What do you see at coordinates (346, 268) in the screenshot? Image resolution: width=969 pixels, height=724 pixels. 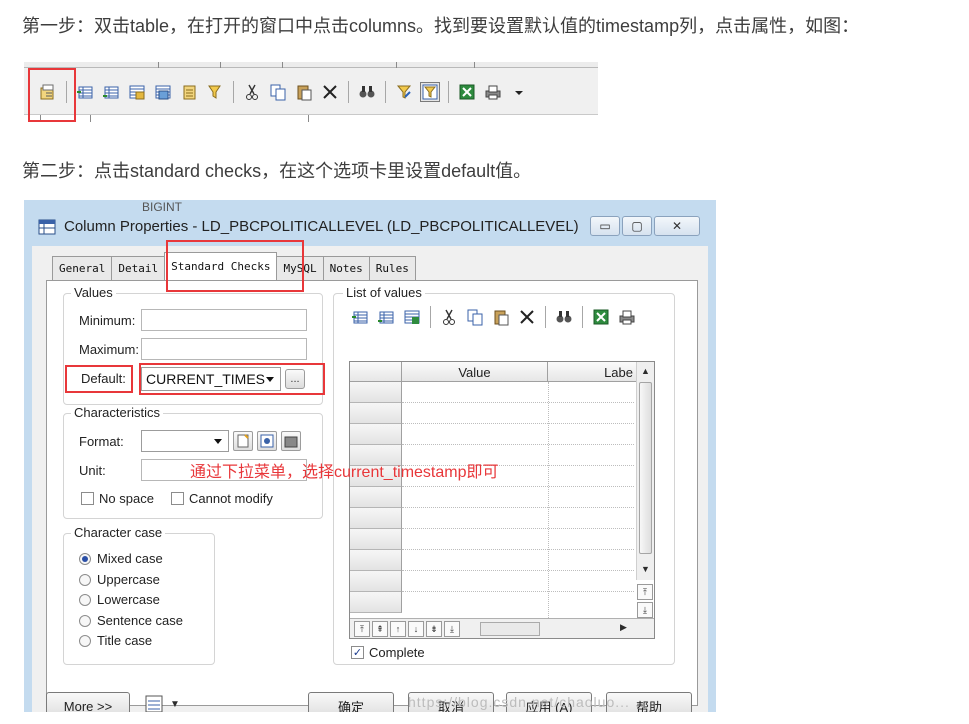 I see `tab-notes: Notes` at bounding box center [346, 268].